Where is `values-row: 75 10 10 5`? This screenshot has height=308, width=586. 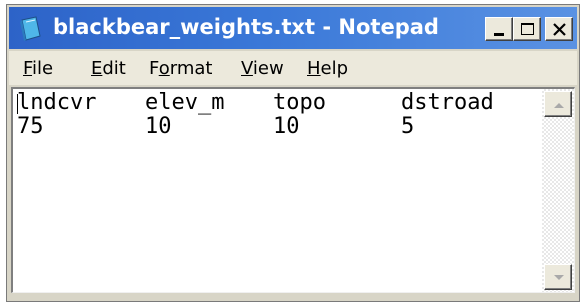 values-row: 75 10 10 5 is located at coordinates (278, 127).